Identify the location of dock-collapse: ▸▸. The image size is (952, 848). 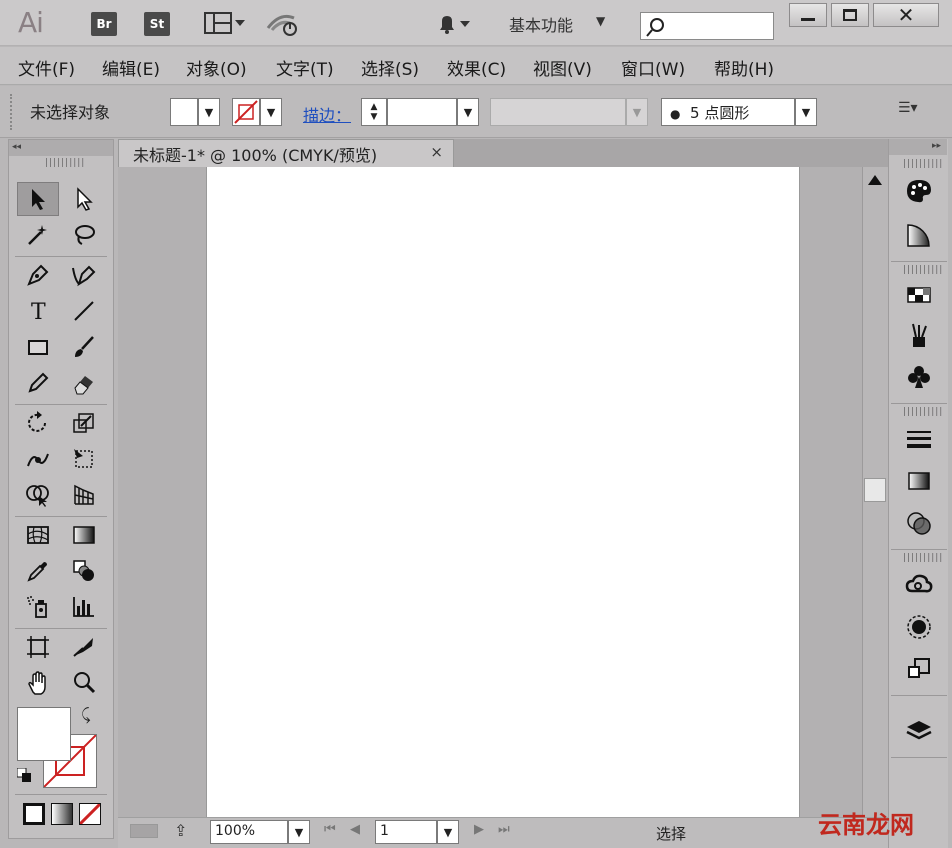
(918, 147).